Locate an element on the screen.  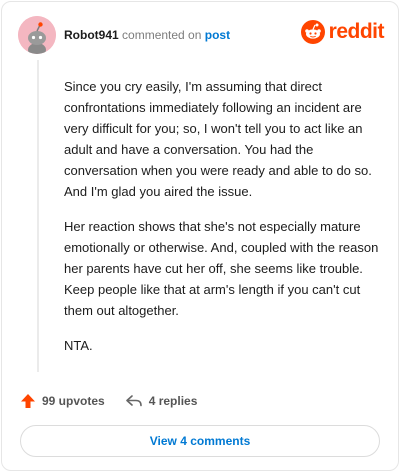
comment-actions: 99 upvotes 4 replies is located at coordinates (200, 401).